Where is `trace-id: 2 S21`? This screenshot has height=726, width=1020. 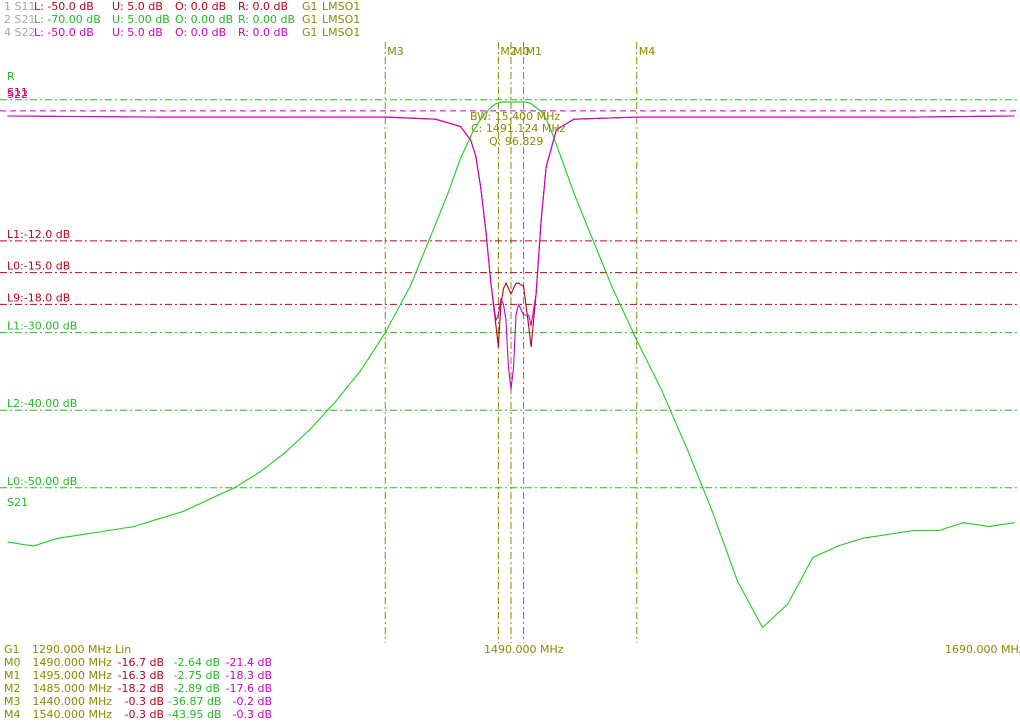 trace-id: 2 S21 is located at coordinates (20, 19).